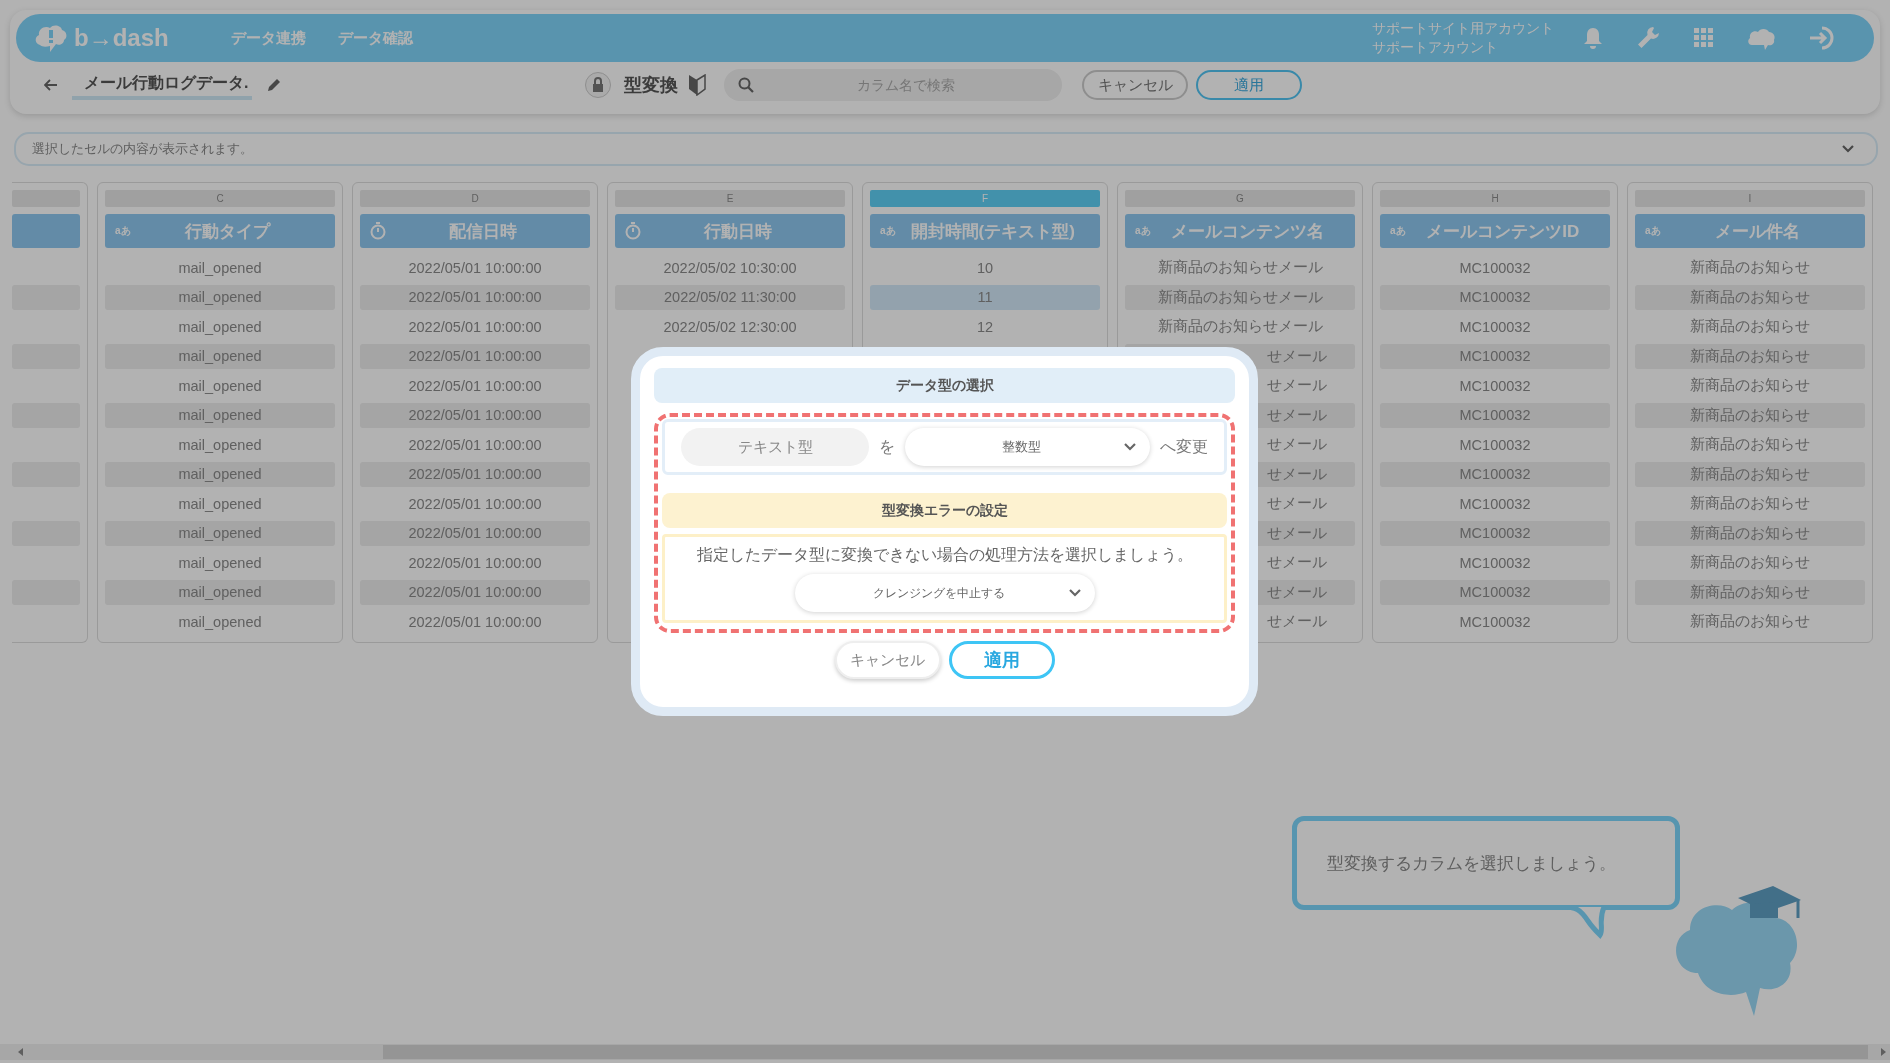 Image resolution: width=1890 pixels, height=1063 pixels. Describe the element at coordinates (123, 231) in the screenshot. I see `type-mark: aあ` at that location.